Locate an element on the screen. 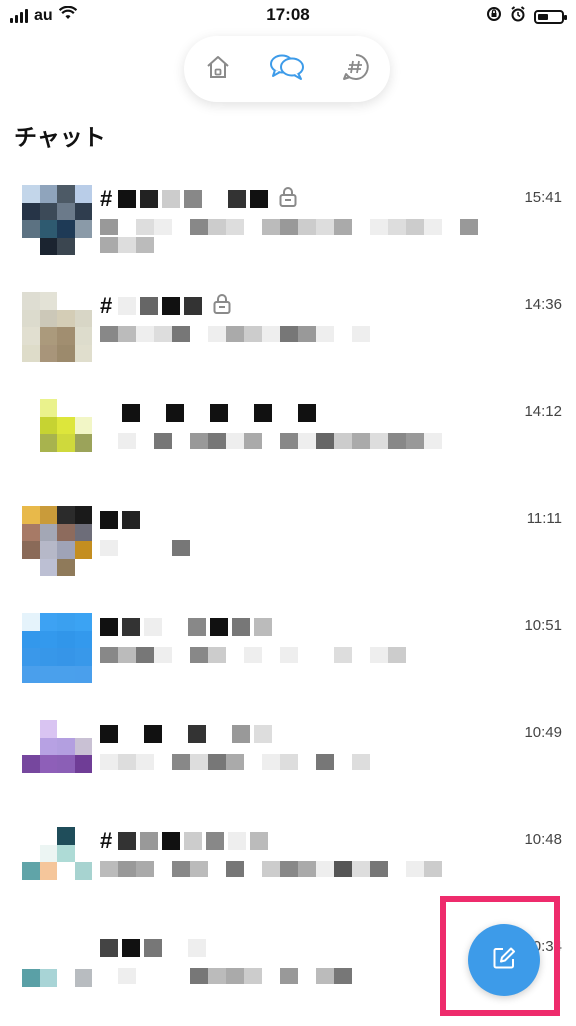  nav-chat-button is located at coordinates (287, 69).